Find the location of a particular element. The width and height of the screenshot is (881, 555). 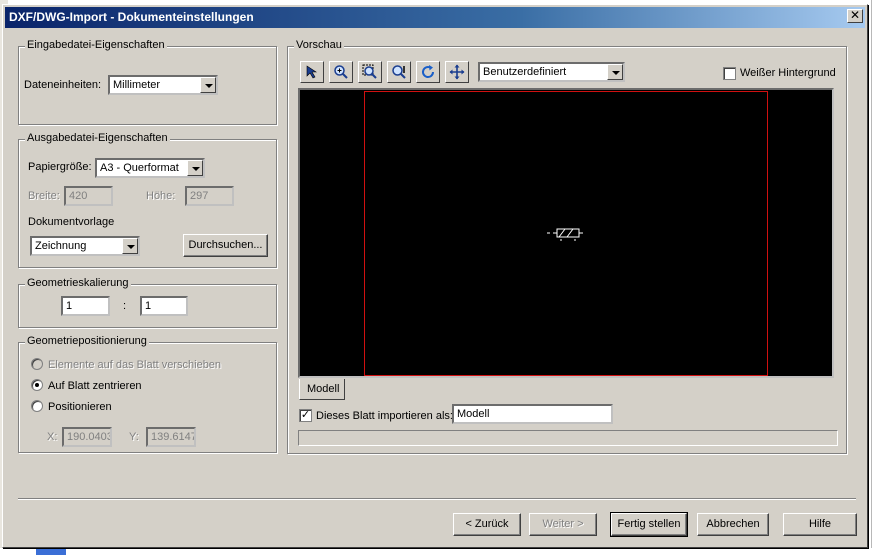

units-select: Millimeter is located at coordinates (163, 85).